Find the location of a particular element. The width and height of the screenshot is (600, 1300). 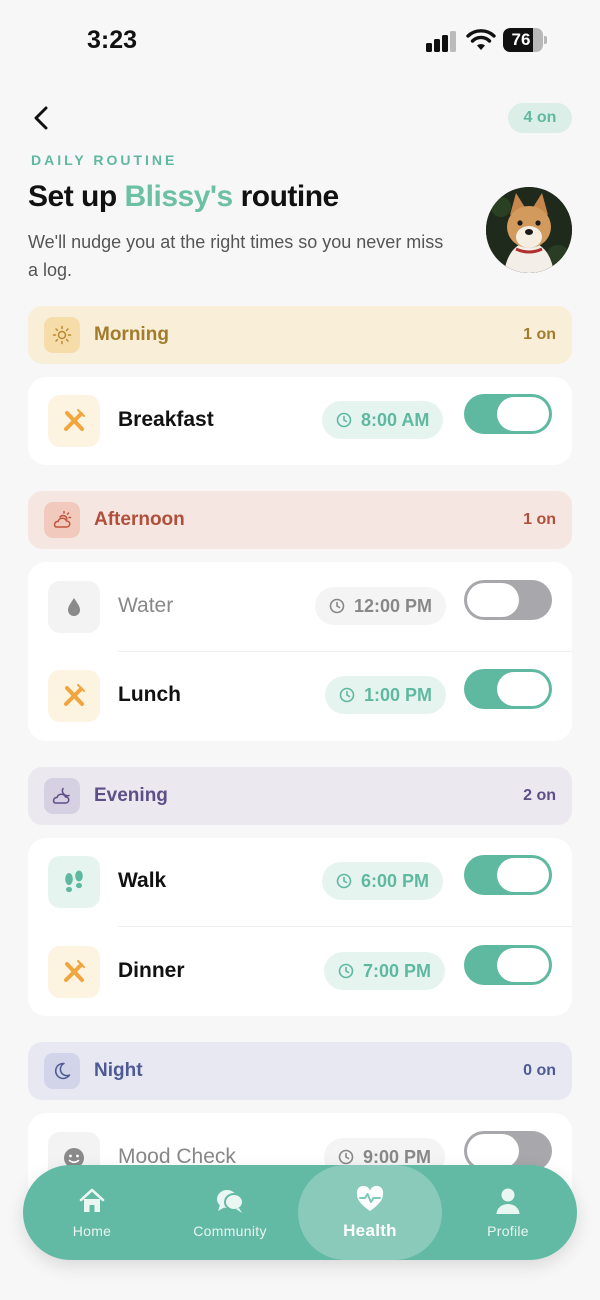

wifi-icon is located at coordinates (481, 39).